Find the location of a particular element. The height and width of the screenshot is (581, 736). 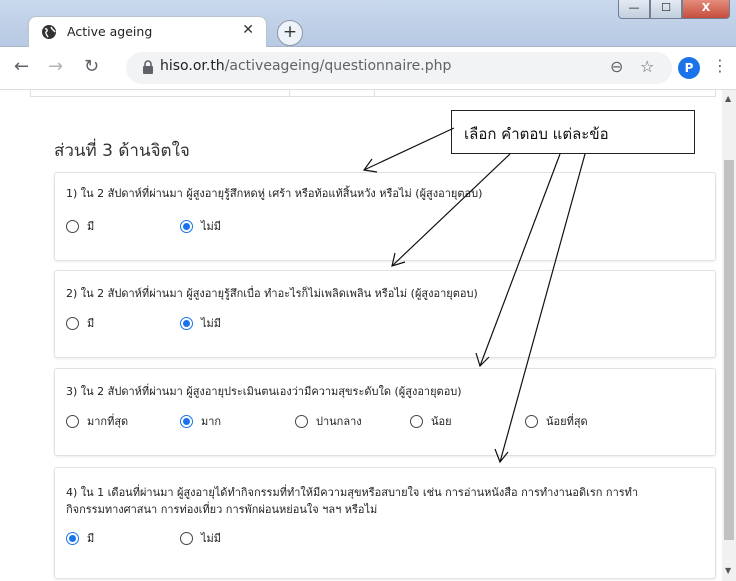

option-moderate: ปานกลาง is located at coordinates (328, 421).